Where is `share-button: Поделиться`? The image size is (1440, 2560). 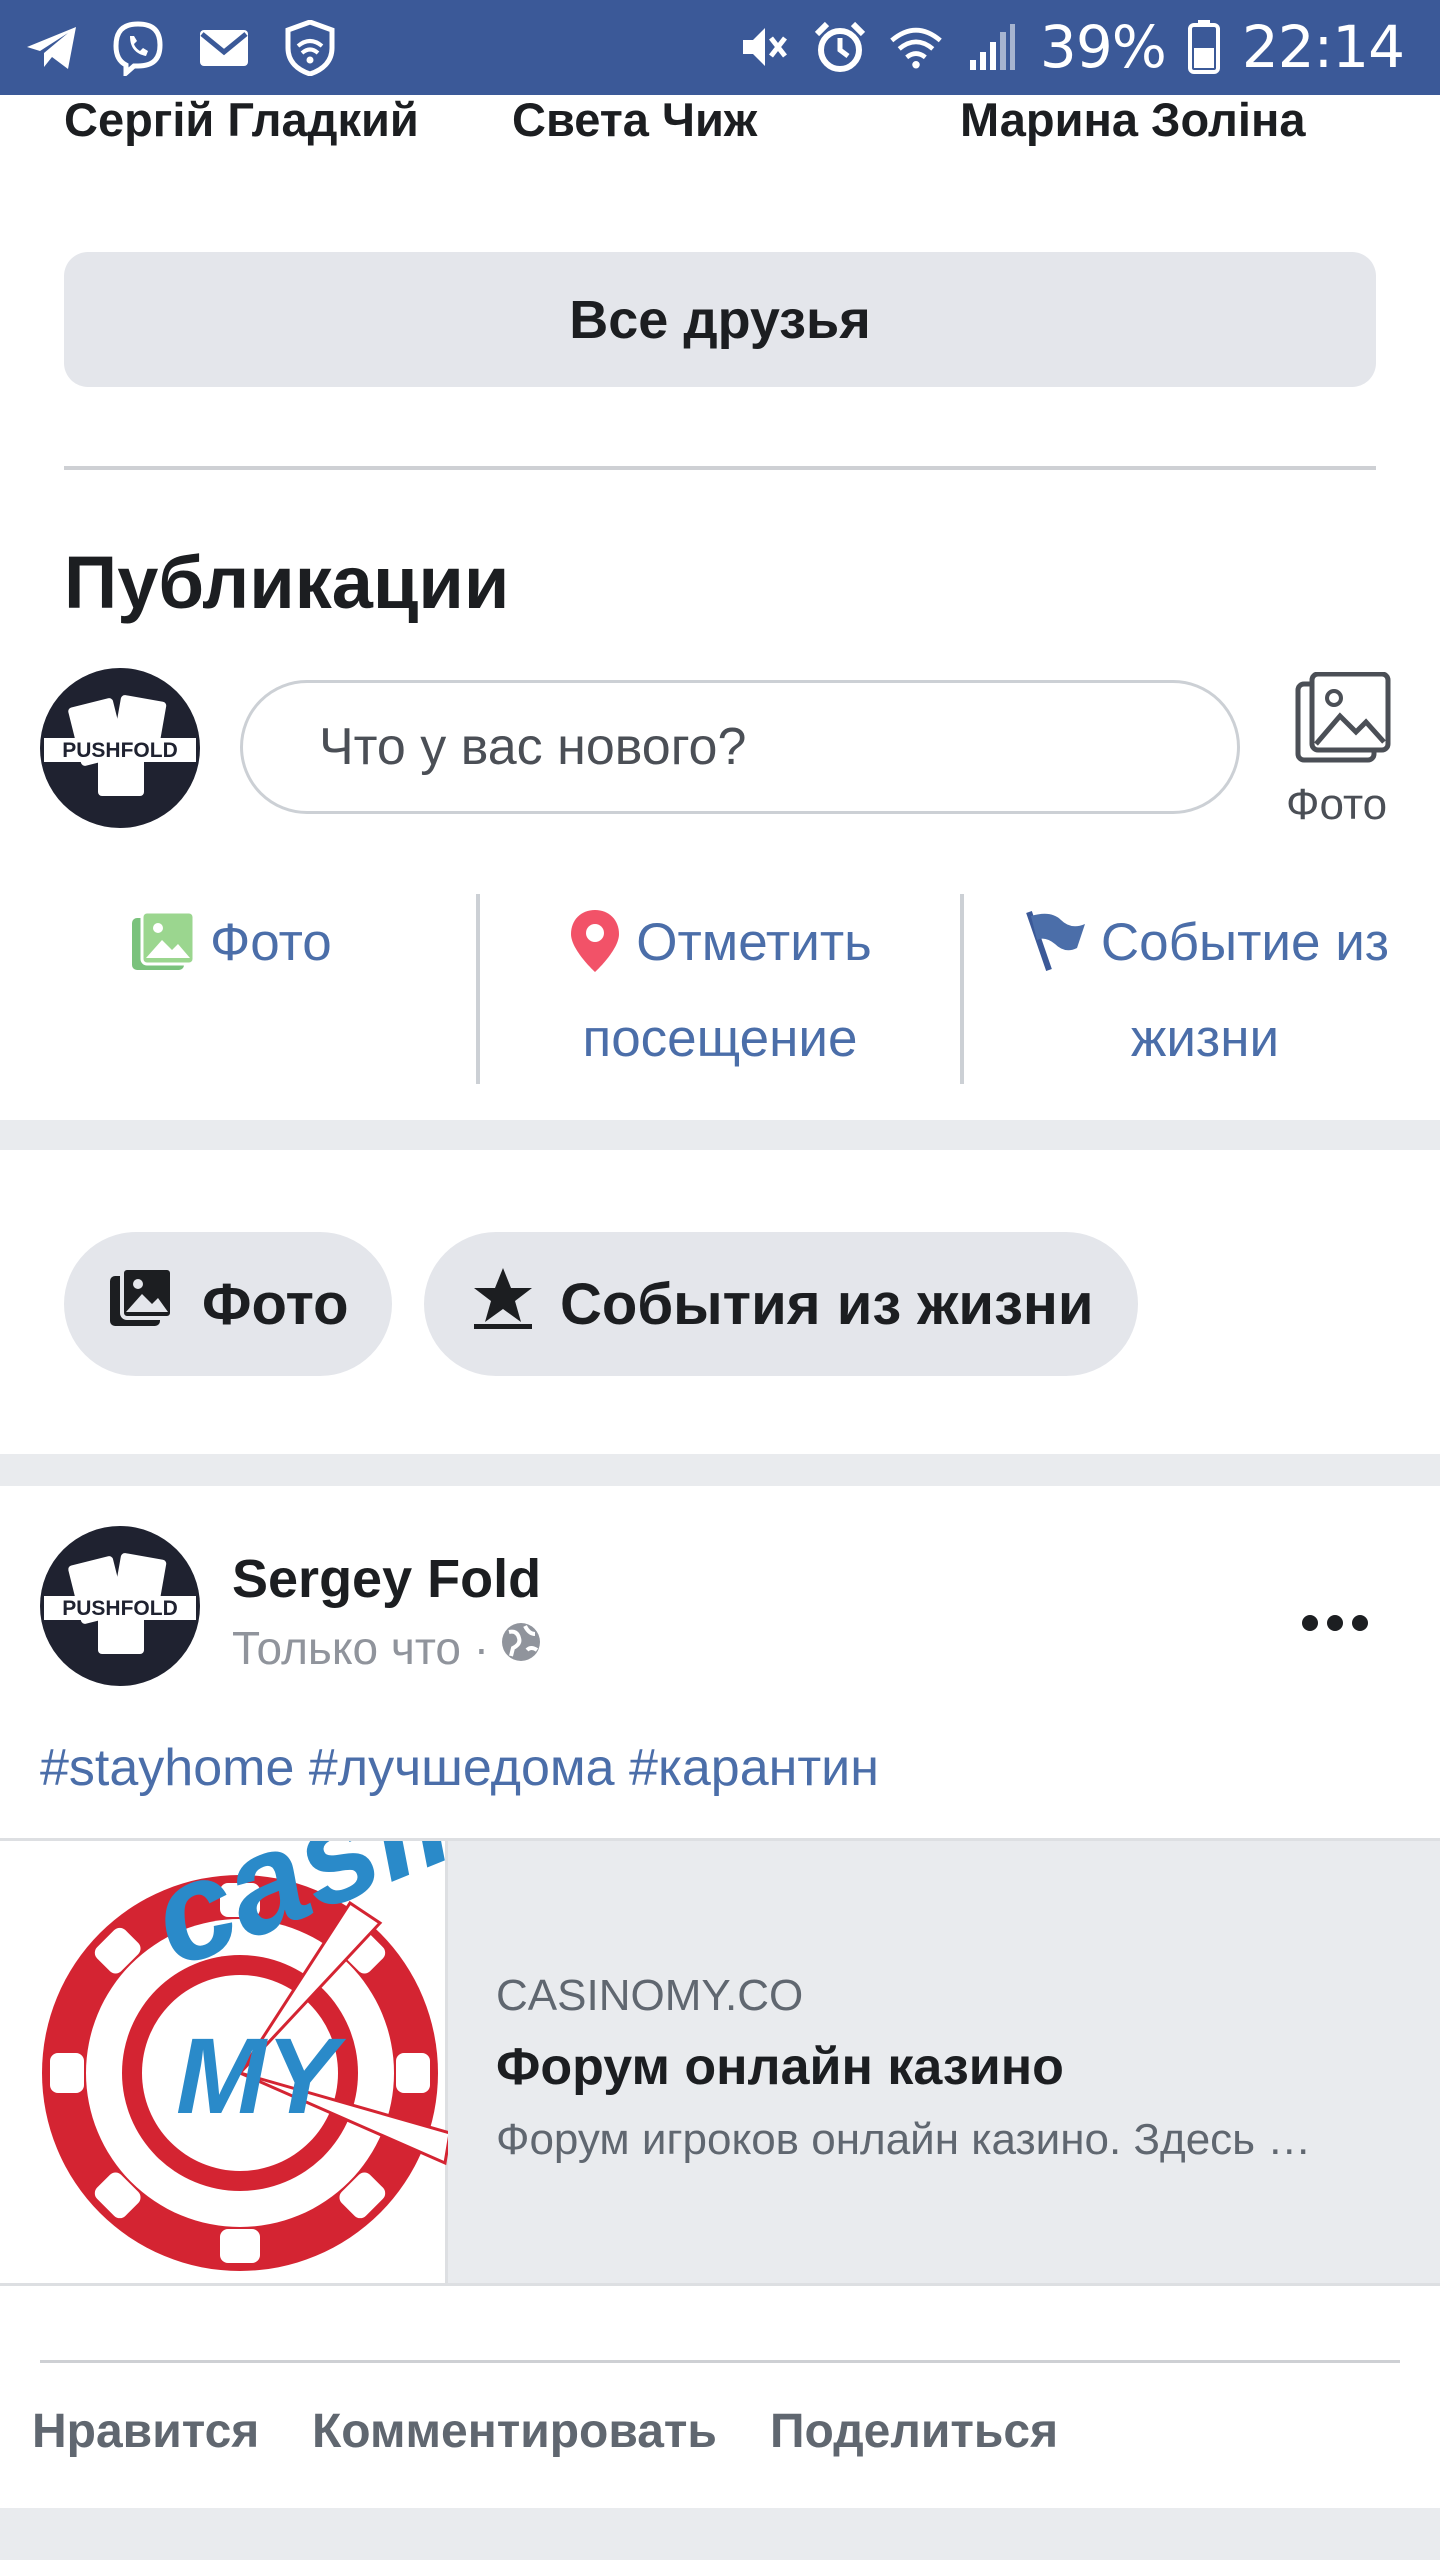 share-button: Поделиться is located at coordinates (914, 2431).